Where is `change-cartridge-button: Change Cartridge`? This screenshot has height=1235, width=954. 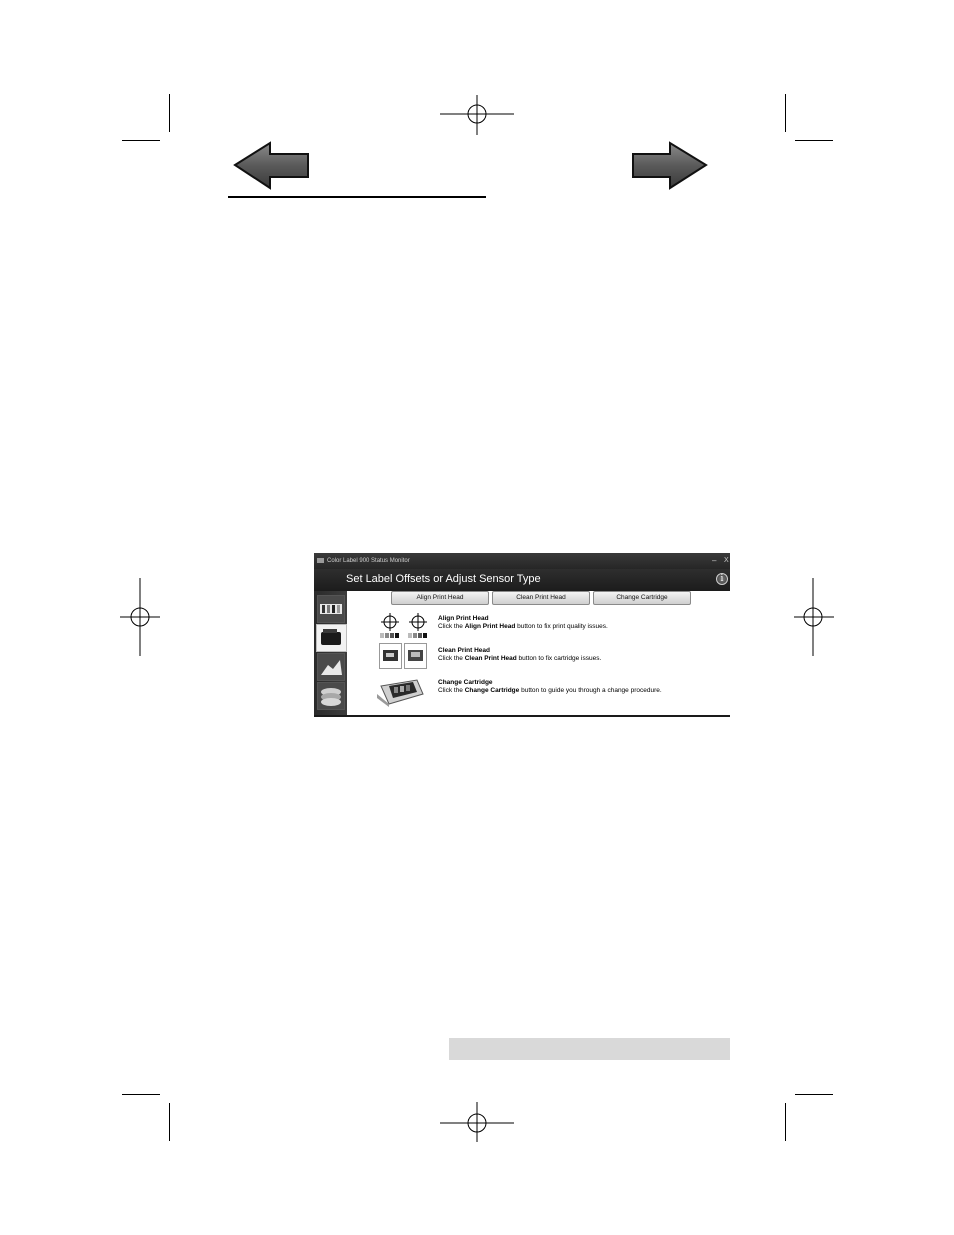 change-cartridge-button: Change Cartridge is located at coordinates (642, 598).